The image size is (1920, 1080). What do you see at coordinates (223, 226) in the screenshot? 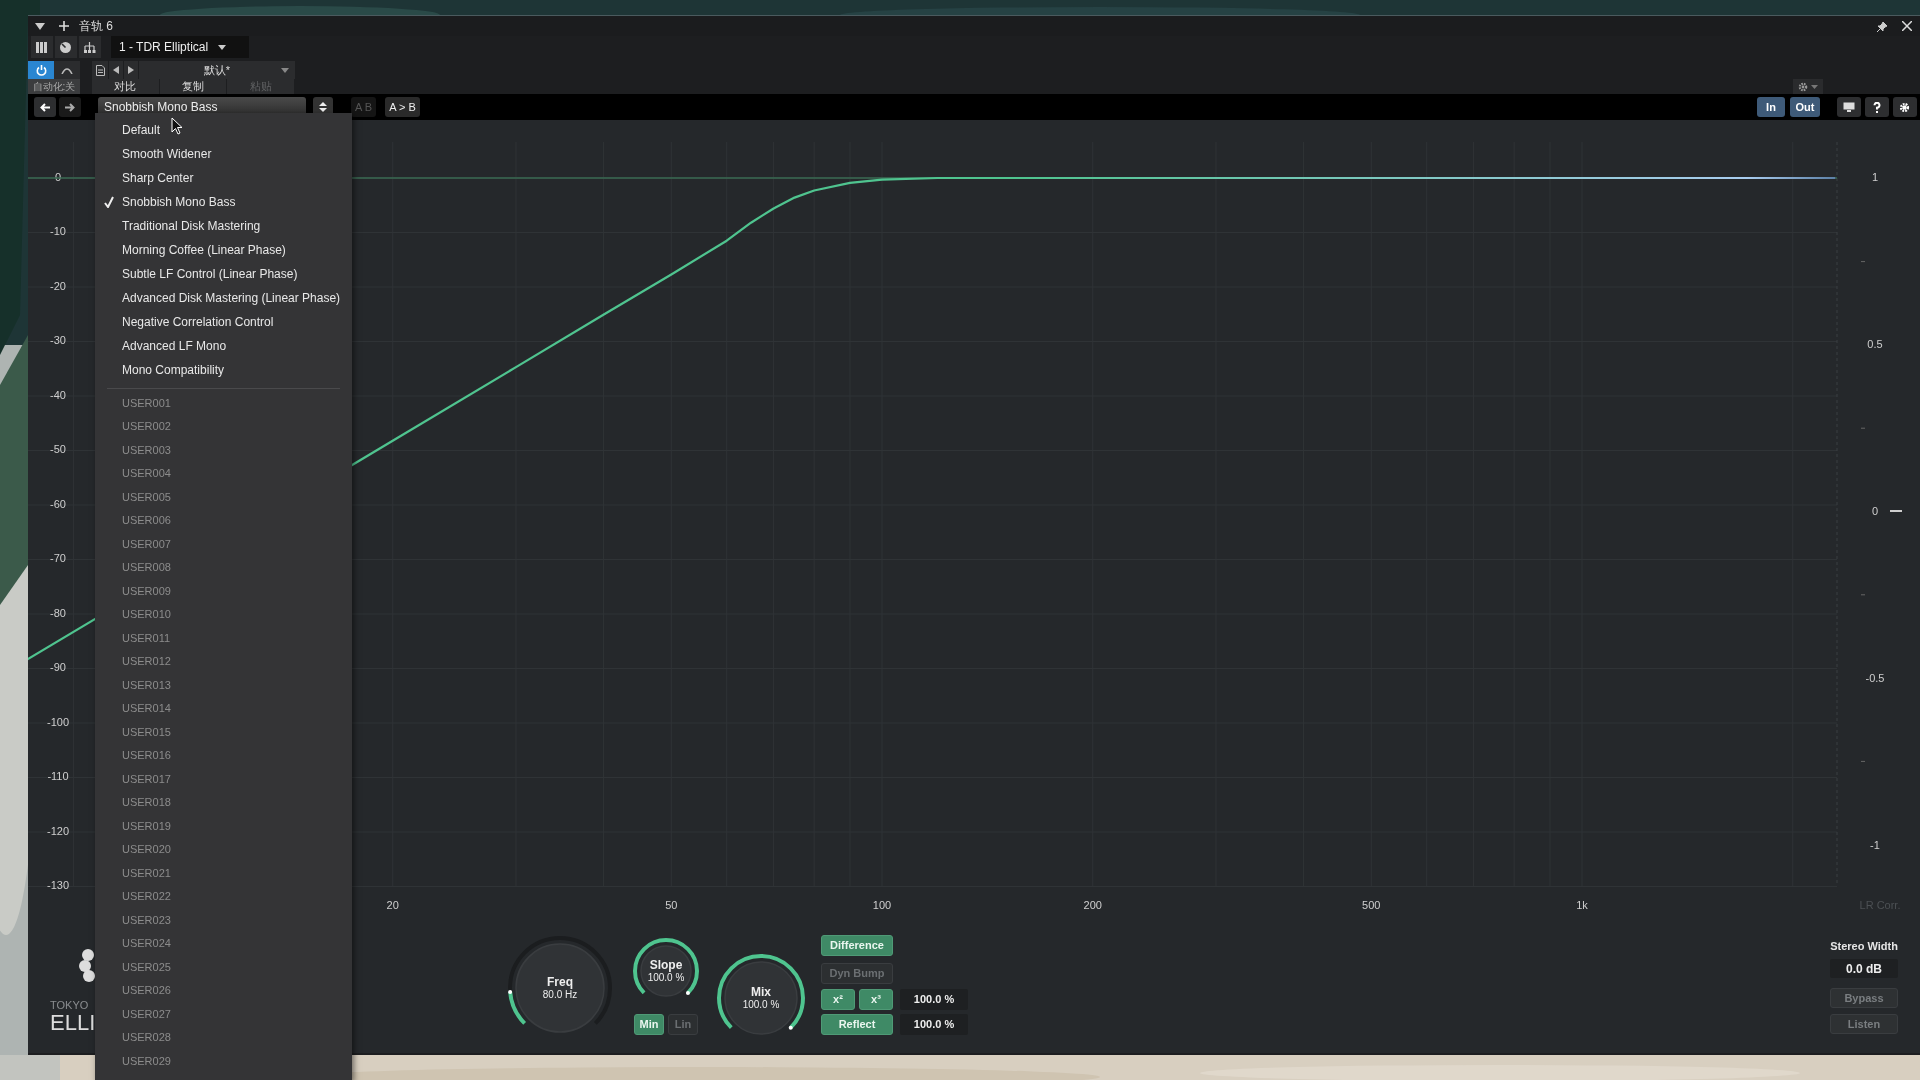
I see `menu-item: Traditional Disk Mastering` at bounding box center [223, 226].